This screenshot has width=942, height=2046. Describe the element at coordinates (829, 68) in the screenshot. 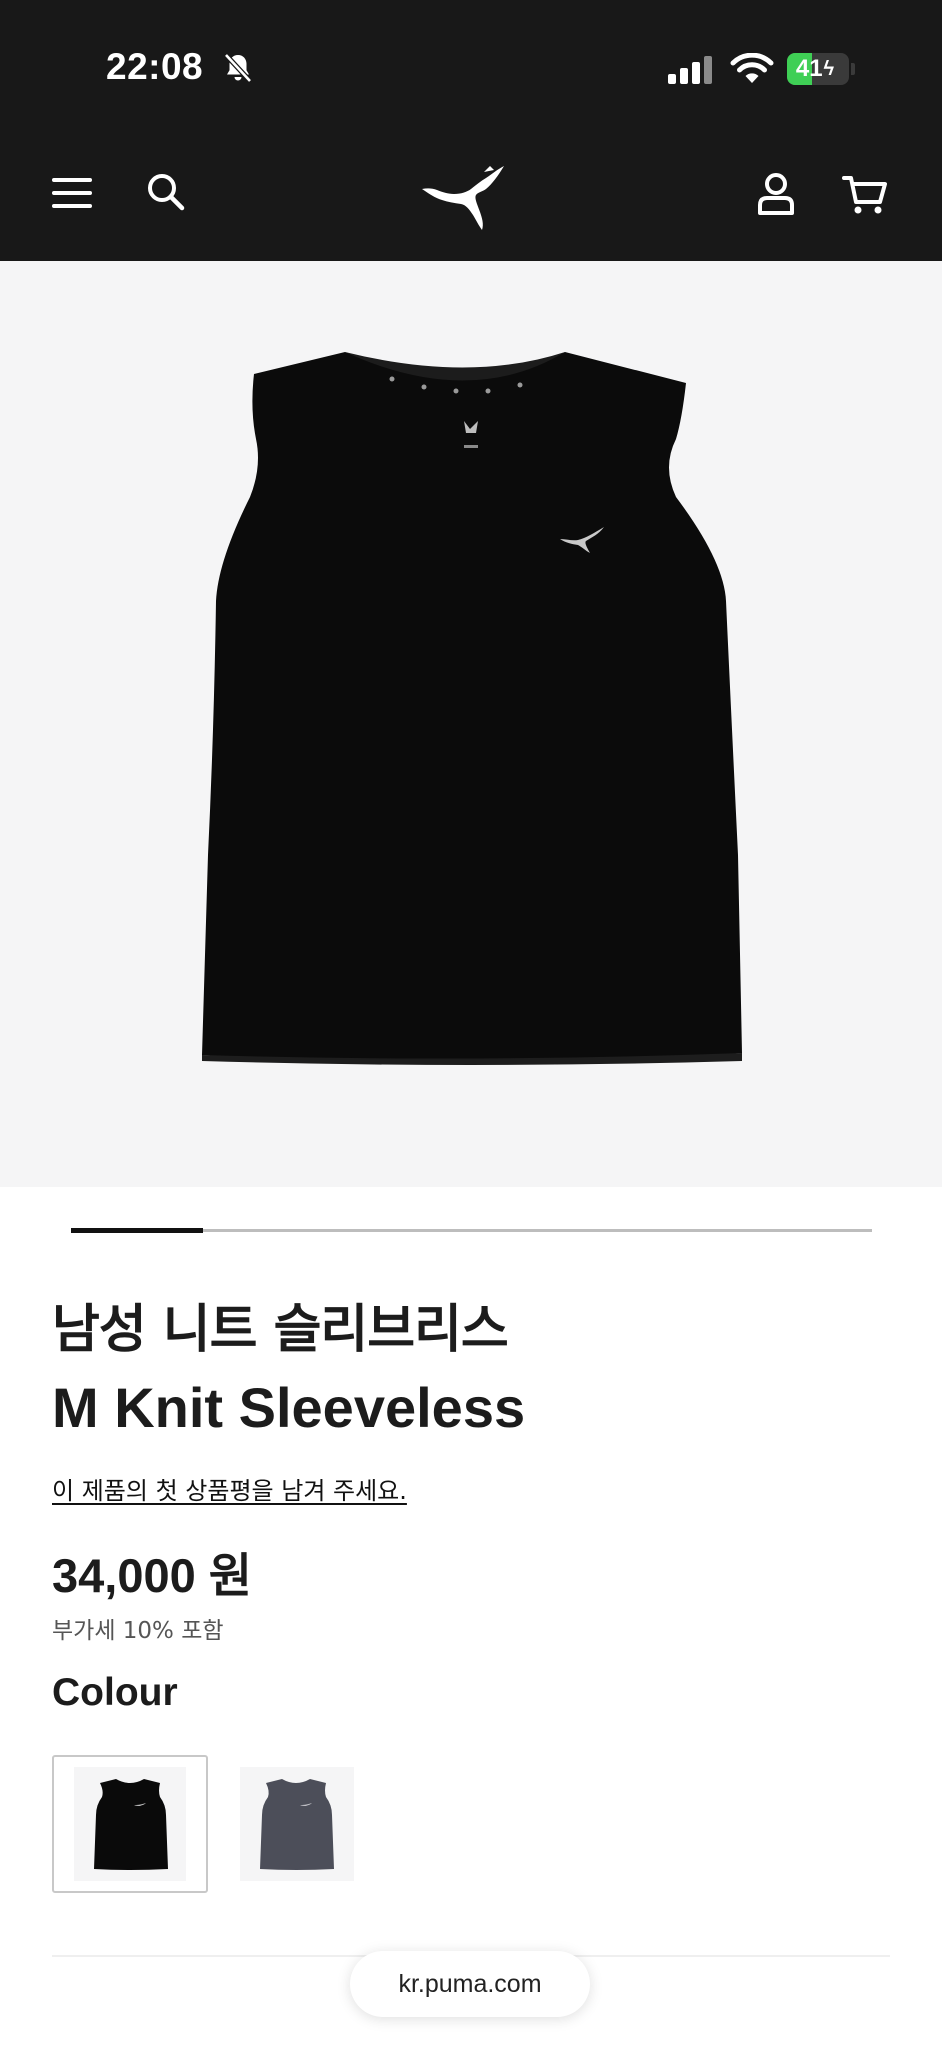

I see `bolt-icon: ϟ` at that location.